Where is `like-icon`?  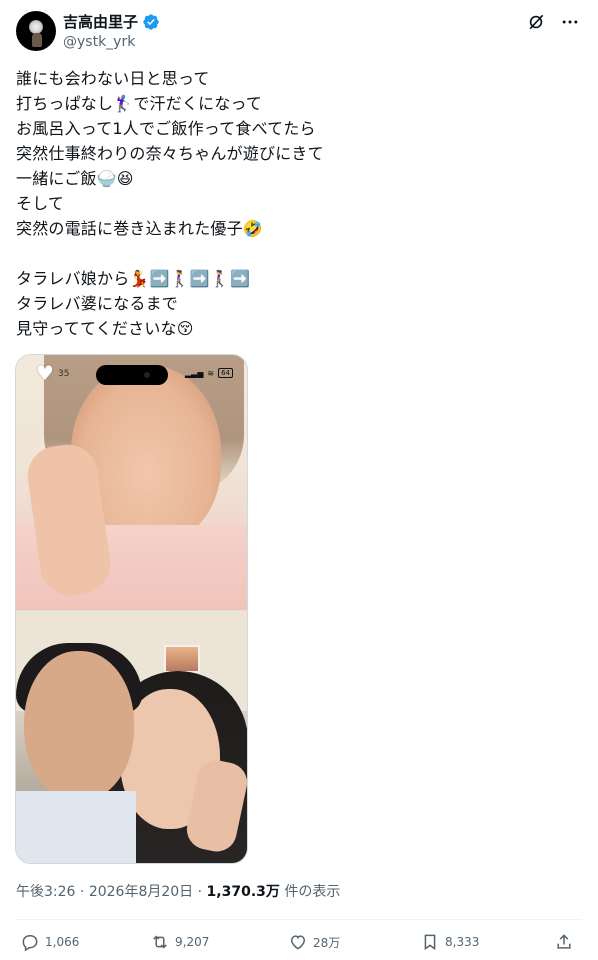 like-icon is located at coordinates (298, 942).